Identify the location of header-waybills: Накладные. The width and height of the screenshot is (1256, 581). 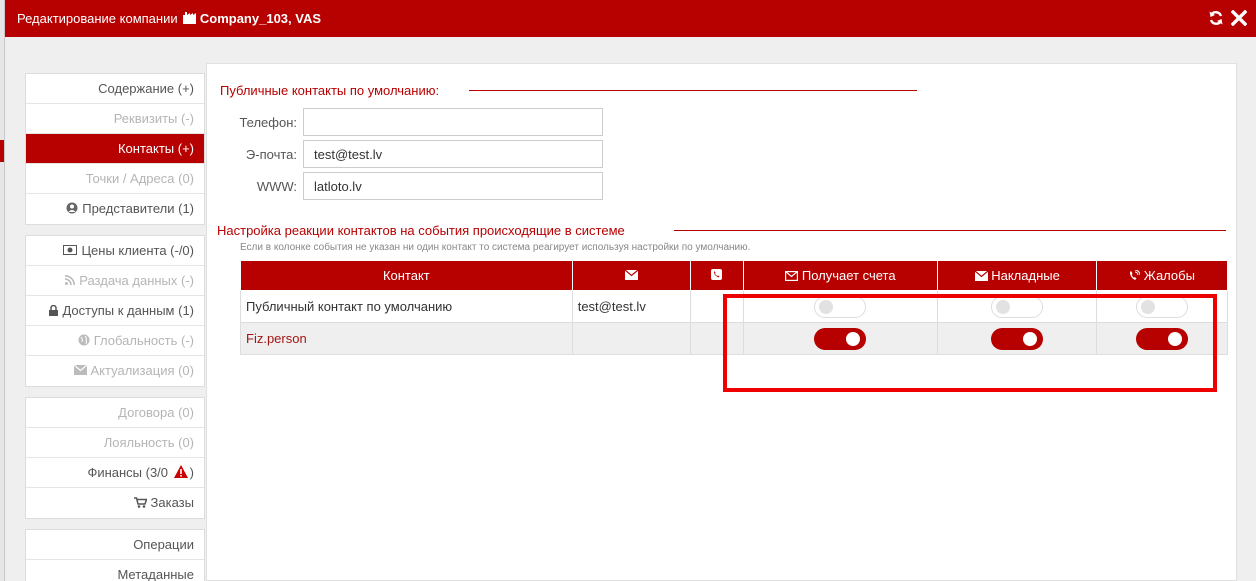
(1017, 275).